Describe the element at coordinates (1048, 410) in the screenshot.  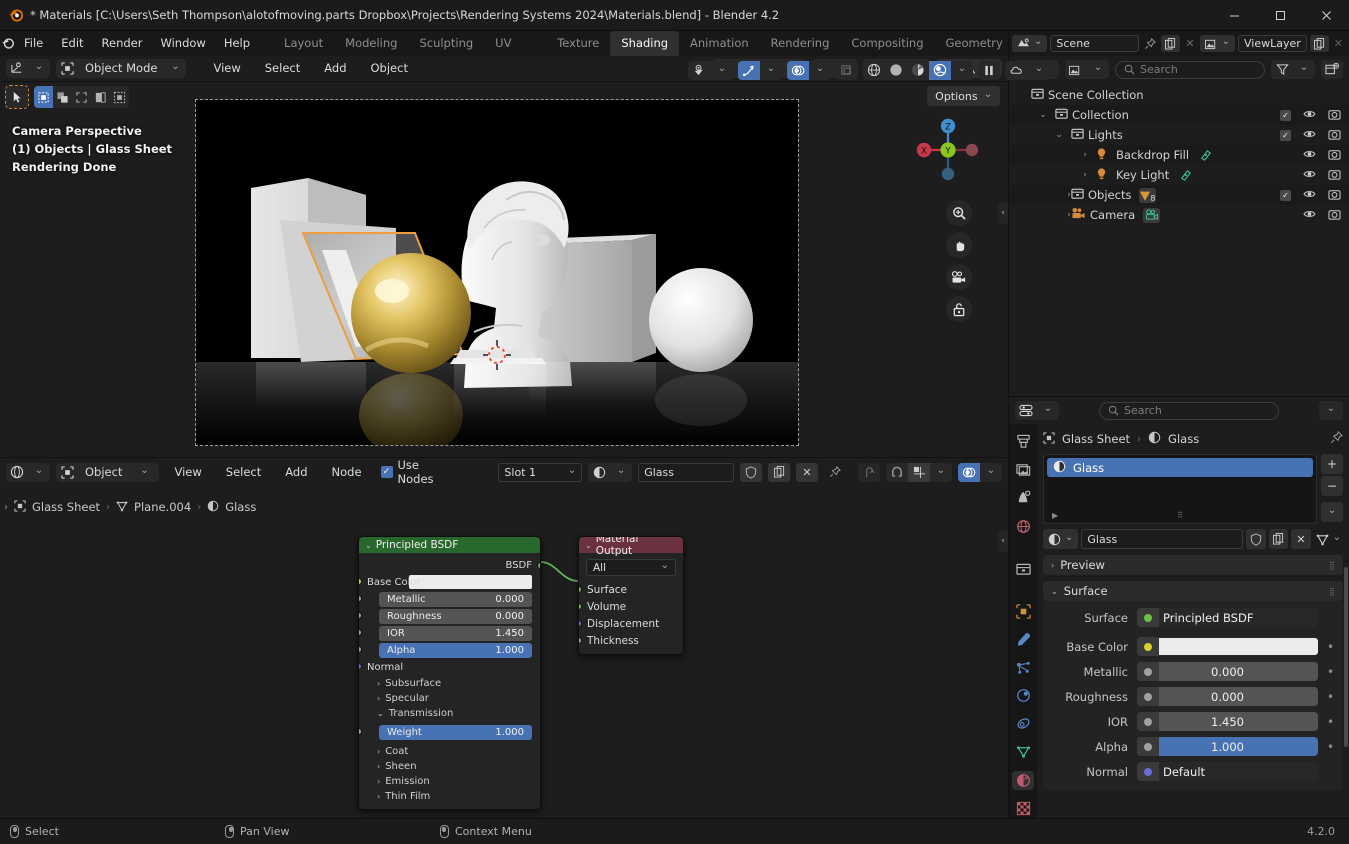
I see `properties-editor-type-chevron-icon` at that location.